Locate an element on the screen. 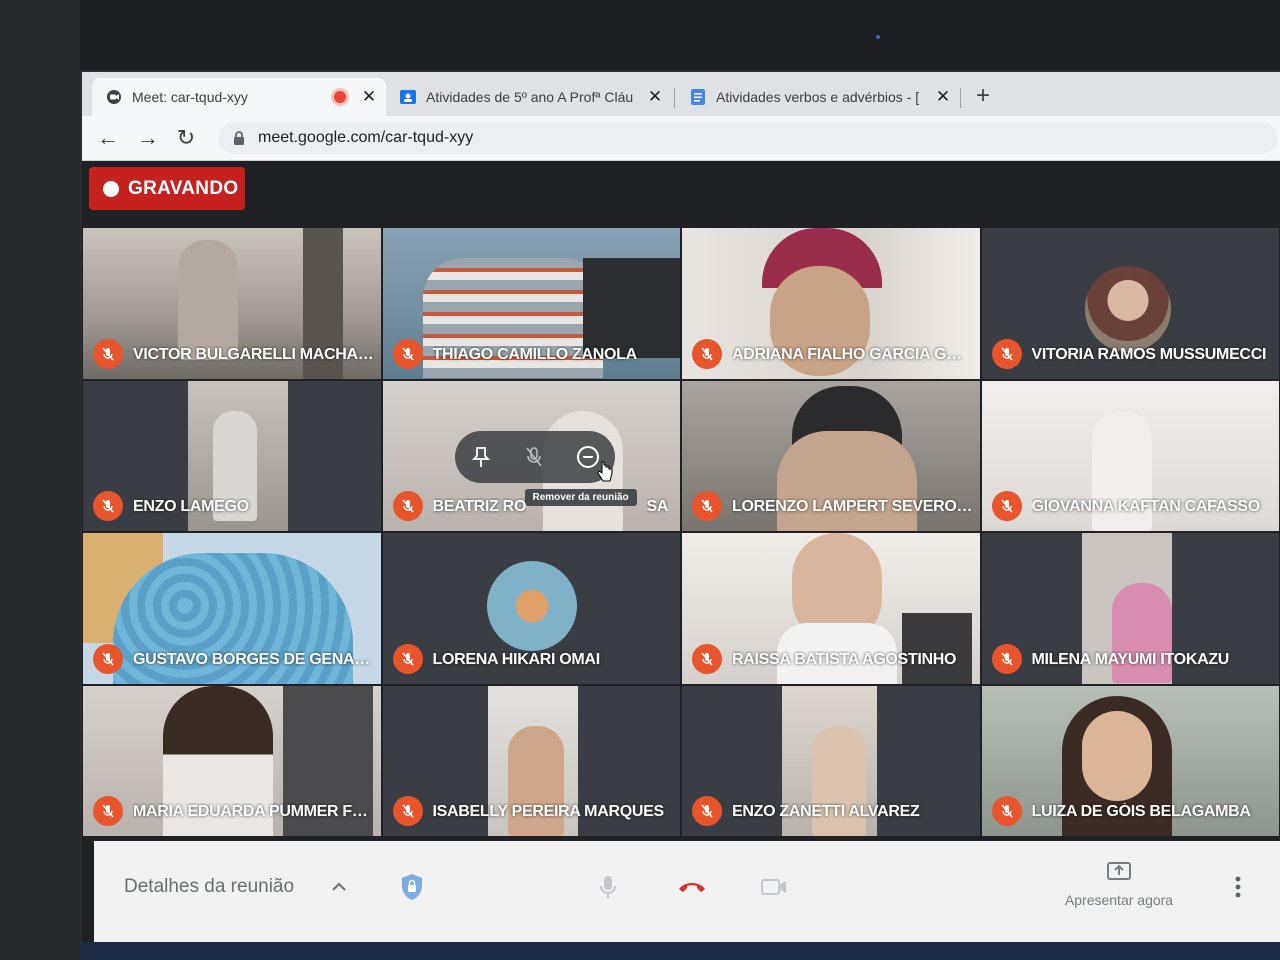  mute-participant-icon is located at coordinates (534, 457).